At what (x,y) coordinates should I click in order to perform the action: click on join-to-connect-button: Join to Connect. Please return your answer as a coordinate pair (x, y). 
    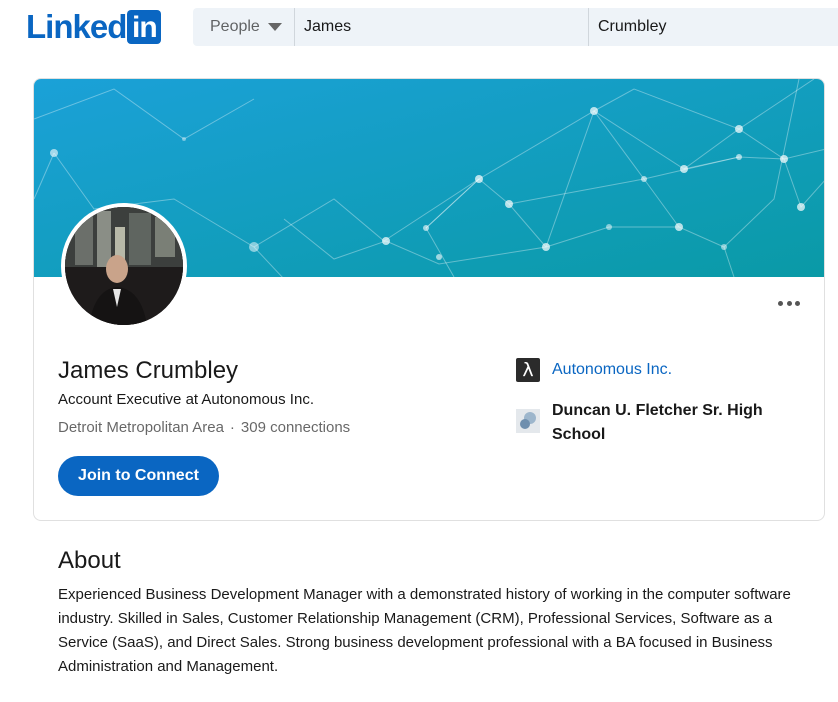
    Looking at the image, I should click on (138, 476).